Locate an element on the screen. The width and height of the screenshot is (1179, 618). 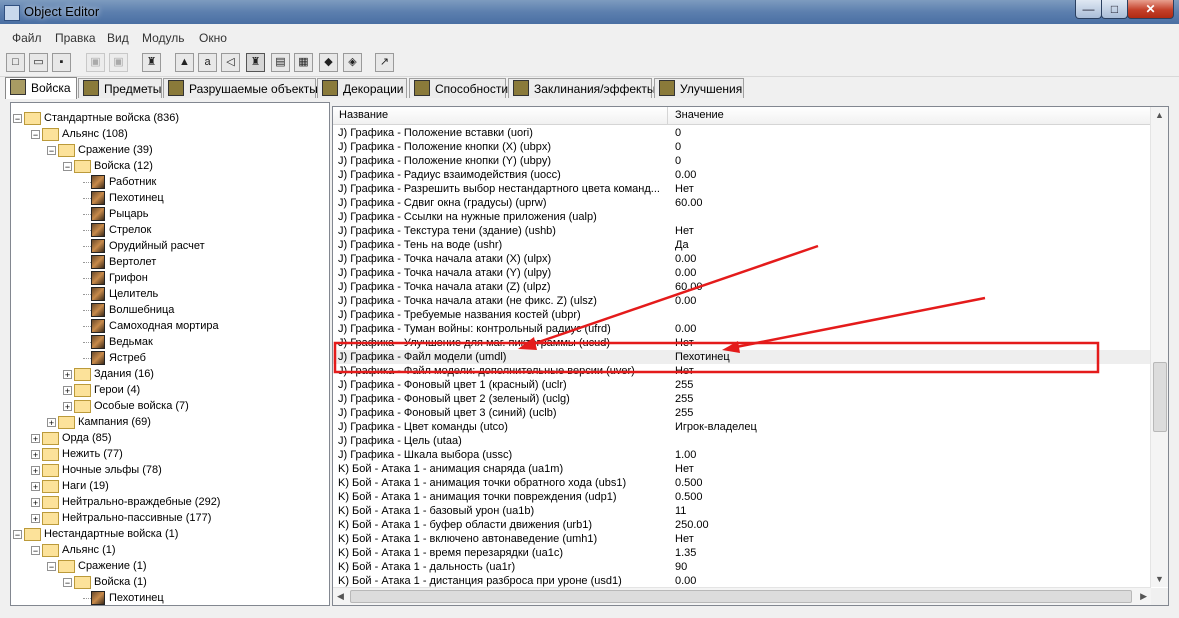
tree-folder-item: + Нейтрально-пассивные (177) is located at coordinates (169, 518).